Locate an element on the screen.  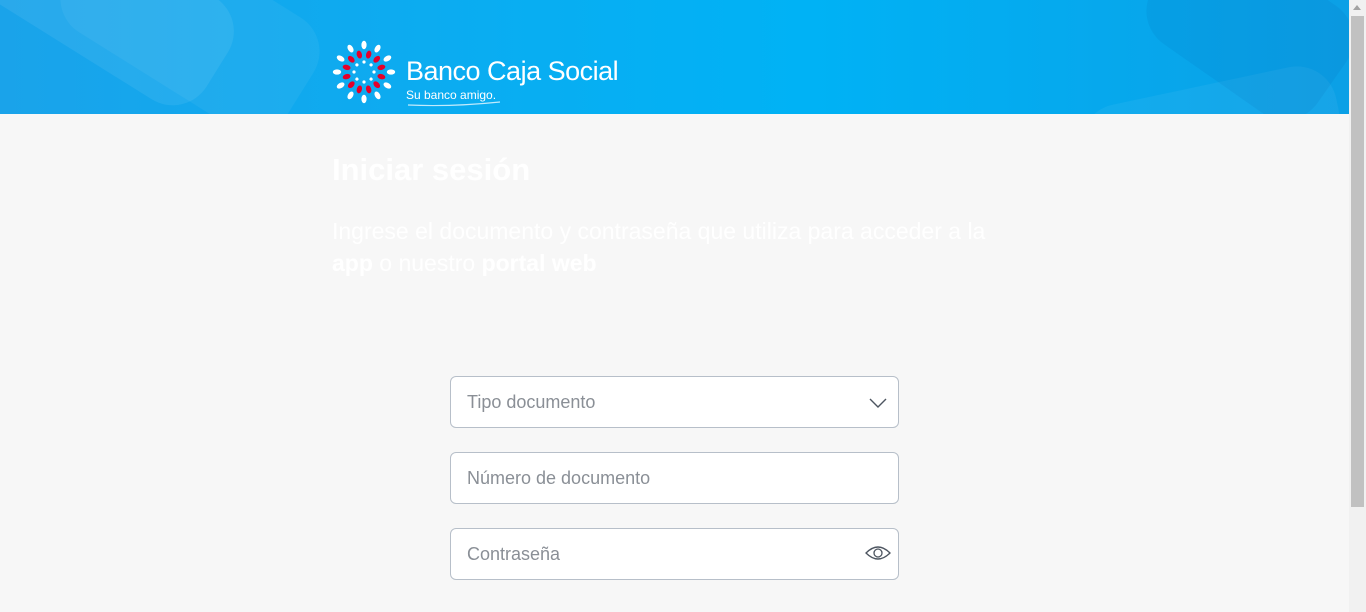
document-number-field is located at coordinates (674, 478).